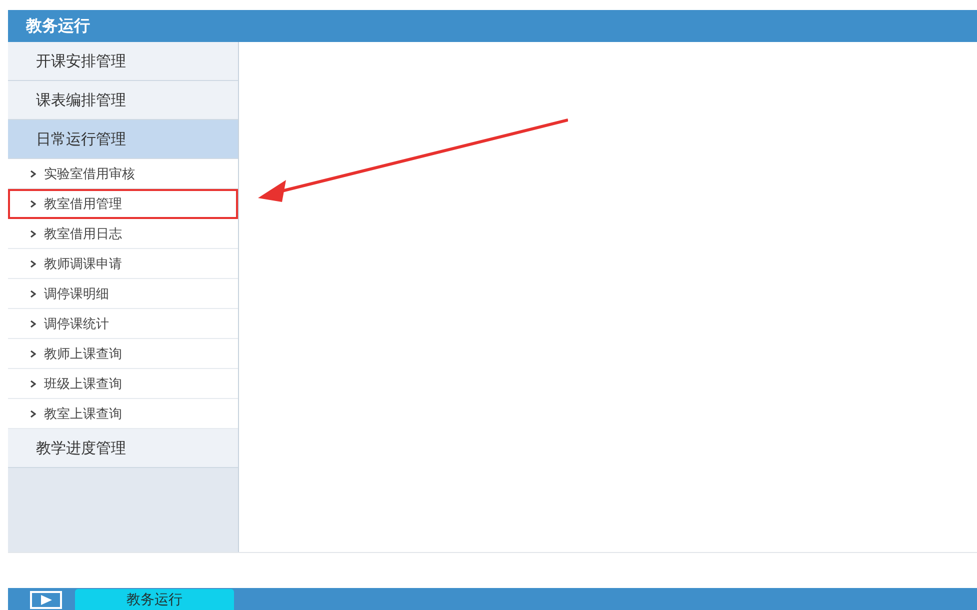 The height and width of the screenshot is (610, 977). Describe the element at coordinates (123, 264) in the screenshot. I see `sidebar-item: 教师调课申请` at that location.